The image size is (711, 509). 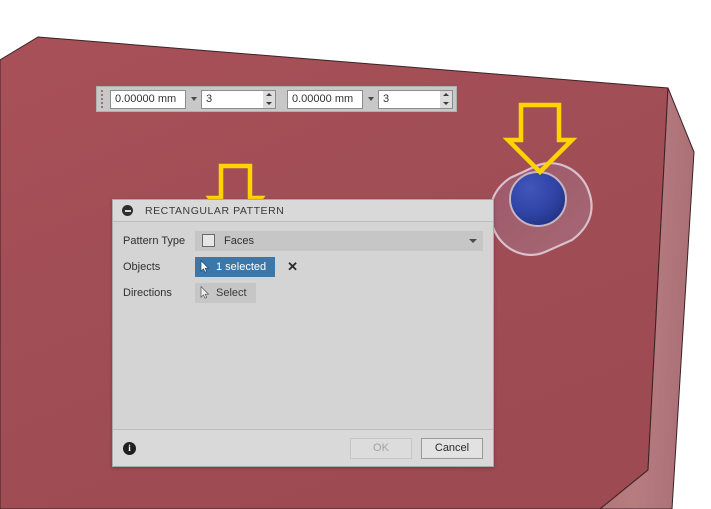 I want to click on quantity-field-1-group: 3, so click(x=238, y=99).